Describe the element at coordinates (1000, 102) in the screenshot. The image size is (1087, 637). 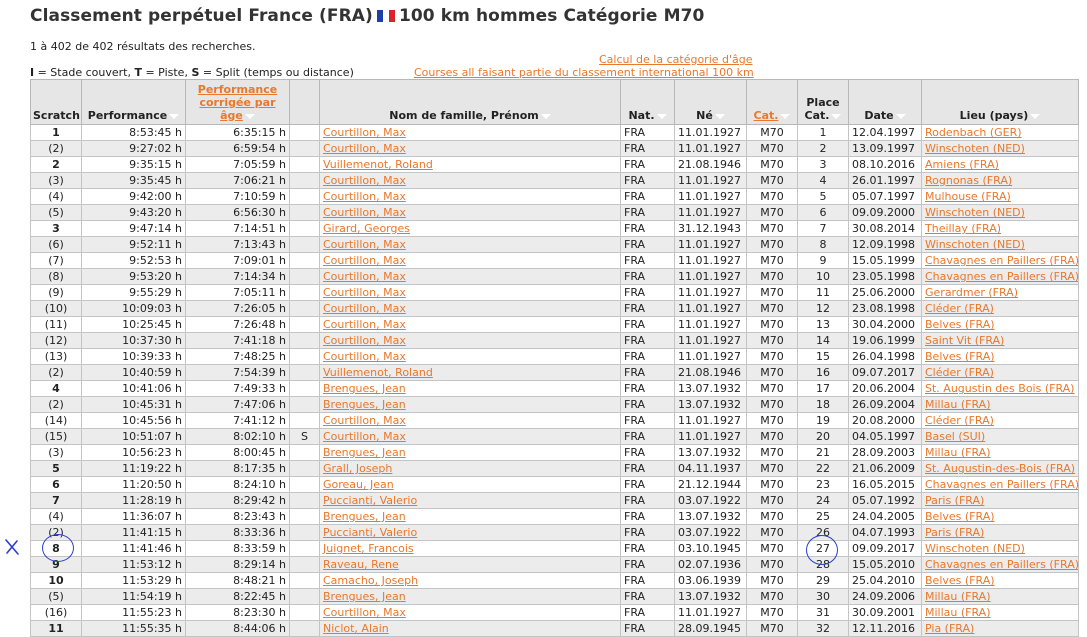
I see `col-header-lieu: Lieu (pays)` at that location.